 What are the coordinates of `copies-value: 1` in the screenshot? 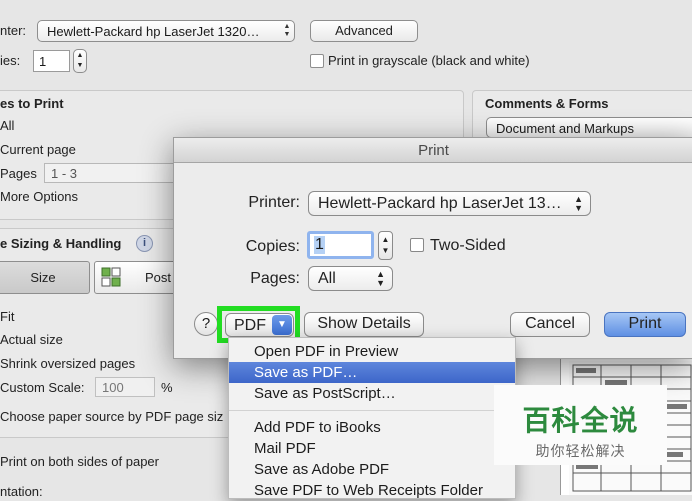 It's located at (319, 245).